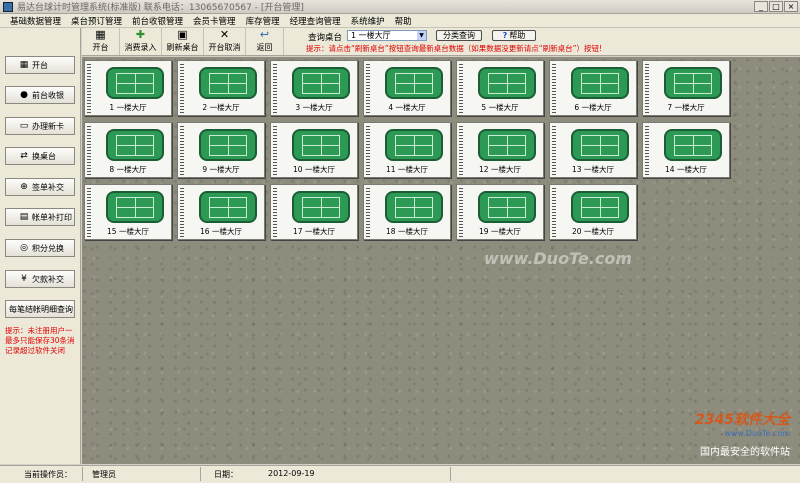 This screenshot has width=800, height=483. Describe the element at coordinates (128, 231) in the screenshot. I see `table-label: 15 一楼大厅` at that location.